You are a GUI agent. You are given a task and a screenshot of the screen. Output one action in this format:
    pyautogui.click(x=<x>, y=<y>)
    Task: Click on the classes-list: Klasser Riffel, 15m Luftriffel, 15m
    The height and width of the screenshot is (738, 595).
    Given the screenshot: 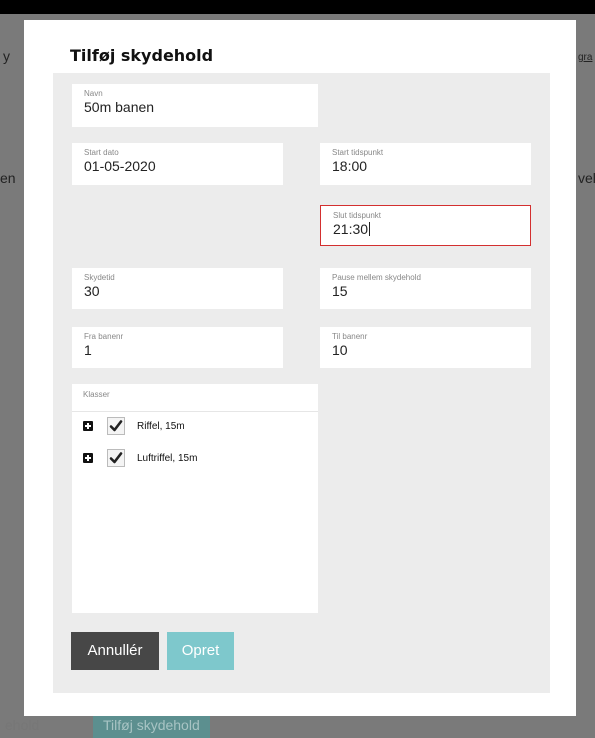 What is the action you would take?
    pyautogui.click(x=195, y=498)
    